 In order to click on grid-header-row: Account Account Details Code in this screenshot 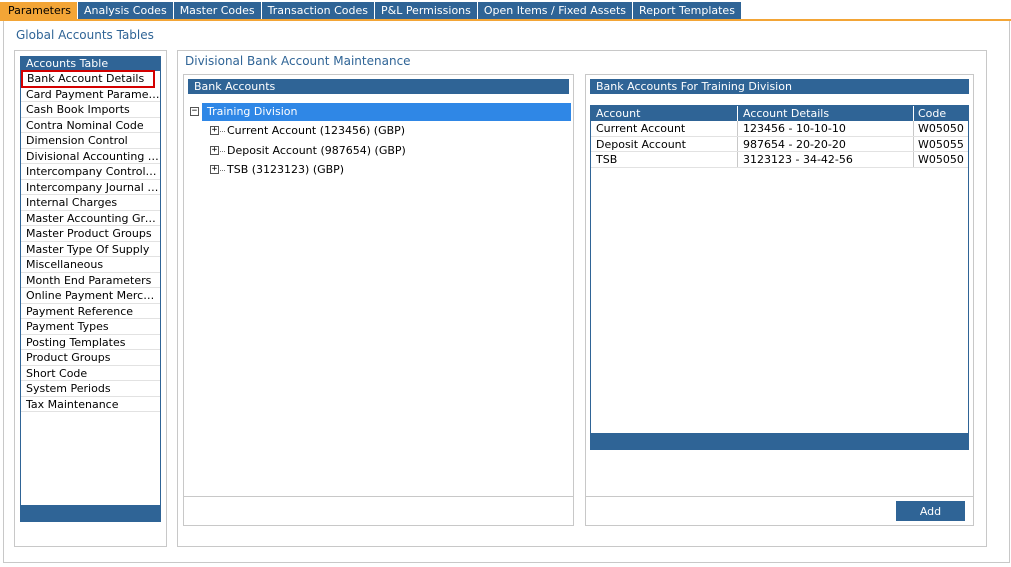, I will do `click(779, 113)`.